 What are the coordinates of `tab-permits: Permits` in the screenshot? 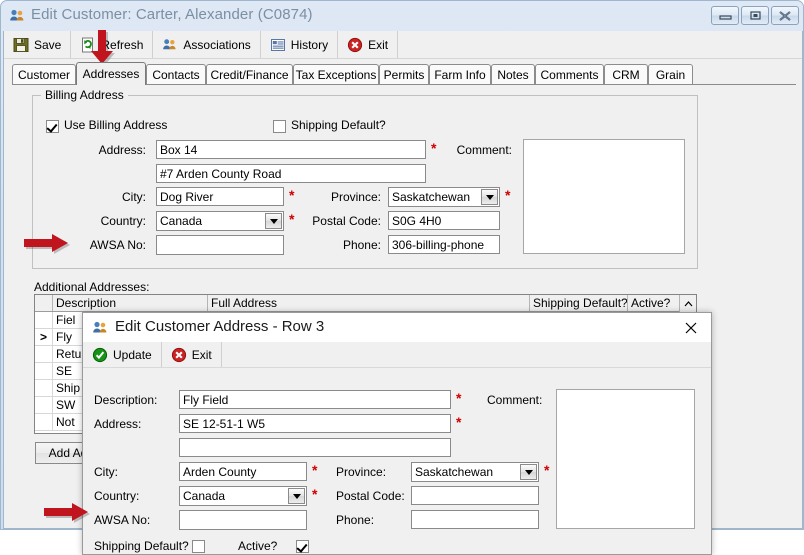 It's located at (404, 74).